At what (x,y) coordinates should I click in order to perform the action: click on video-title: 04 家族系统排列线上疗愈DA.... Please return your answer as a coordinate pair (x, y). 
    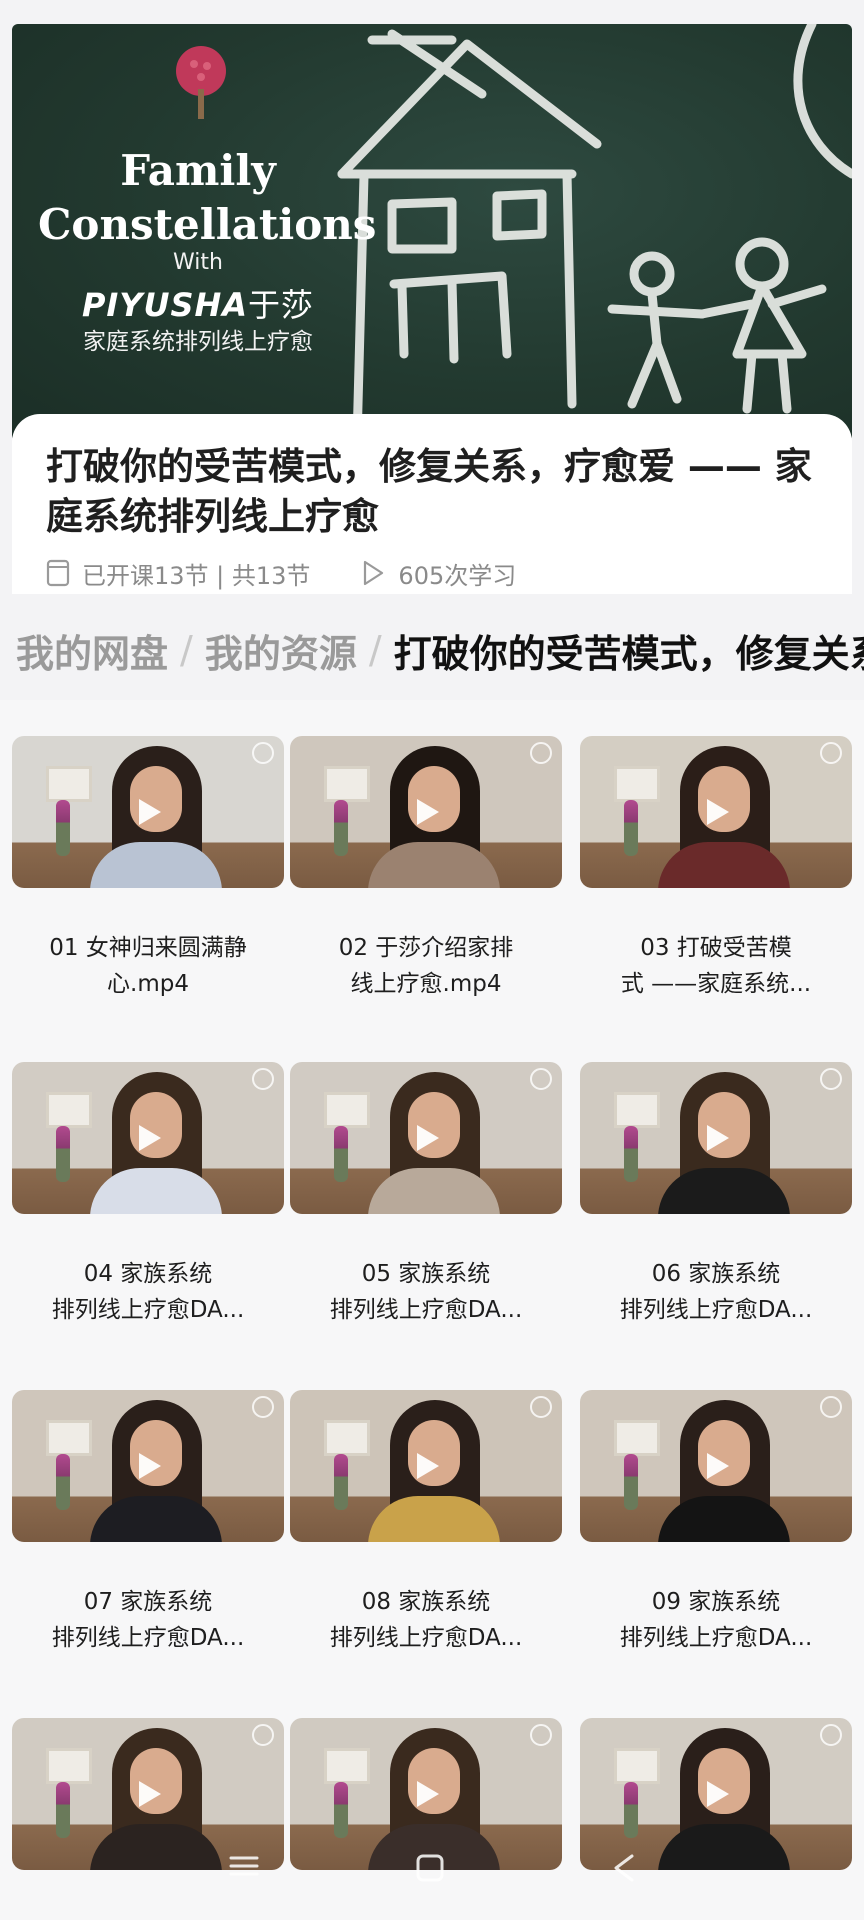
    Looking at the image, I should click on (148, 1292).